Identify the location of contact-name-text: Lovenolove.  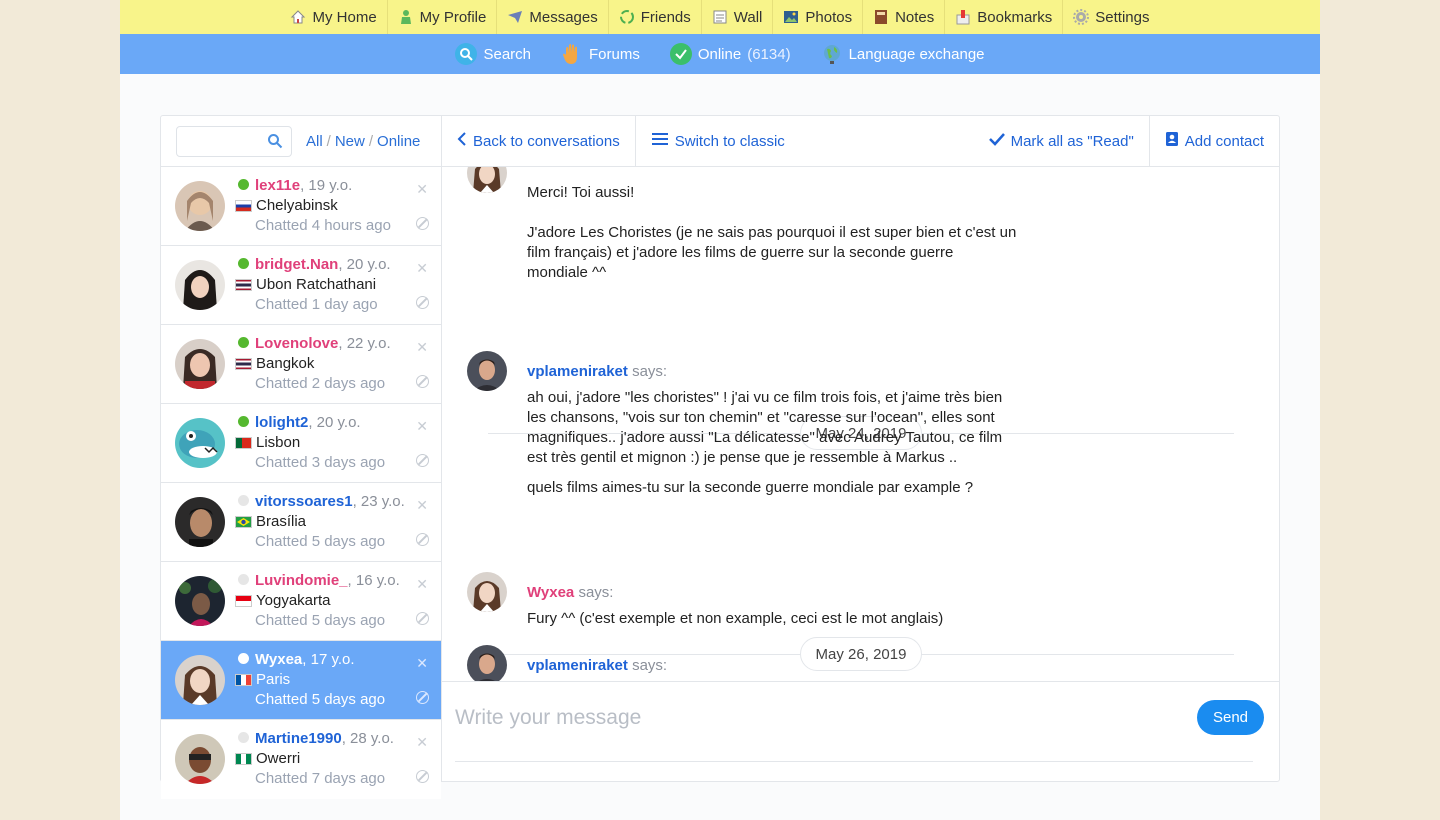
(297, 343).